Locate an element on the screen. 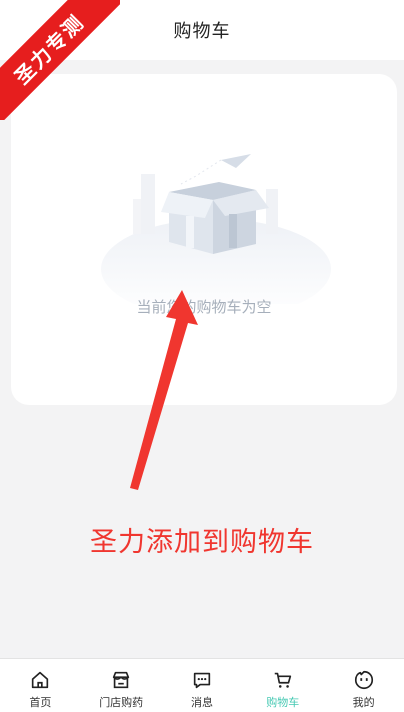 The height and width of the screenshot is (712, 404). red-arrow-annotation is located at coordinates (164, 390).